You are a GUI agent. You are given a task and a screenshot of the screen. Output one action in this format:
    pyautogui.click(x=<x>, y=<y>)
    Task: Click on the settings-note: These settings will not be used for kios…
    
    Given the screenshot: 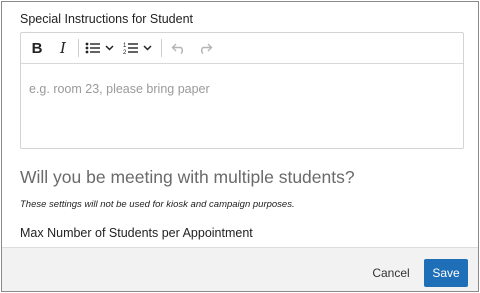 What is the action you would take?
    pyautogui.click(x=157, y=204)
    